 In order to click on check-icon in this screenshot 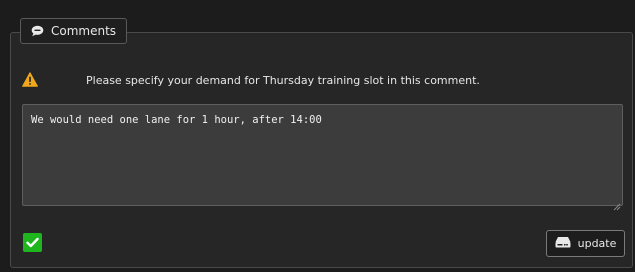, I will do `click(32, 242)`.